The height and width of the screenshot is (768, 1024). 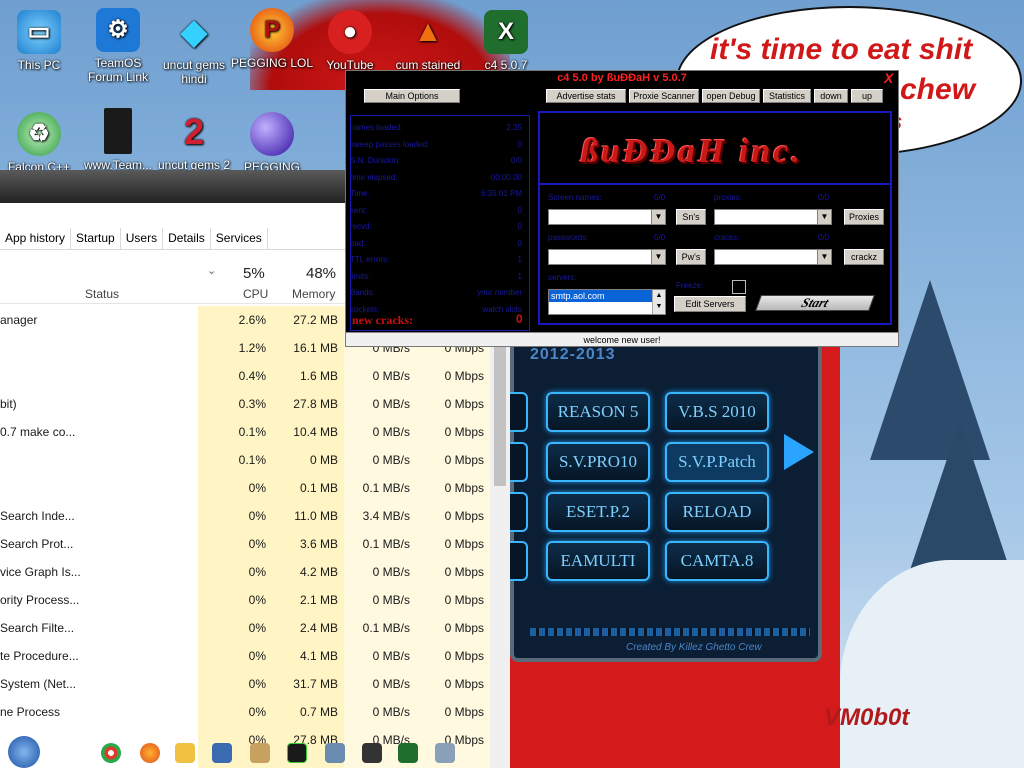 I want to click on close-icon: X, so click(x=888, y=78).